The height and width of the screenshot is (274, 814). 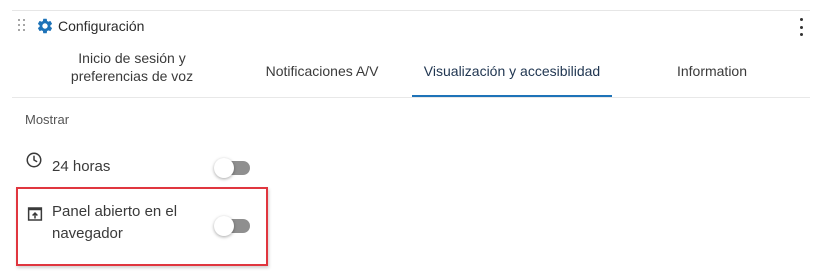 I want to click on panel-header: Configuración, so click(x=411, y=27).